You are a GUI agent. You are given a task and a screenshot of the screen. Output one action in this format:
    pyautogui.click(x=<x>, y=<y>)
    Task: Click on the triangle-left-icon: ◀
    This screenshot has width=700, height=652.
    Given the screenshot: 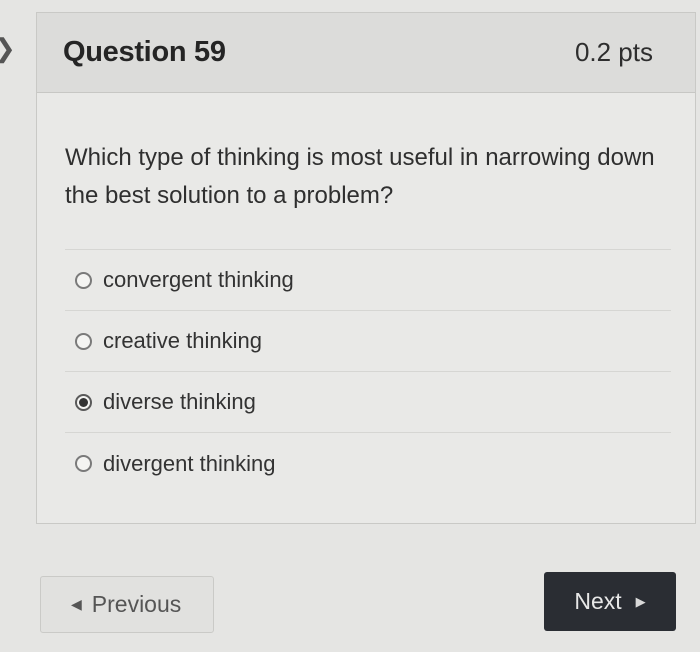 What is the action you would take?
    pyautogui.click(x=76, y=604)
    